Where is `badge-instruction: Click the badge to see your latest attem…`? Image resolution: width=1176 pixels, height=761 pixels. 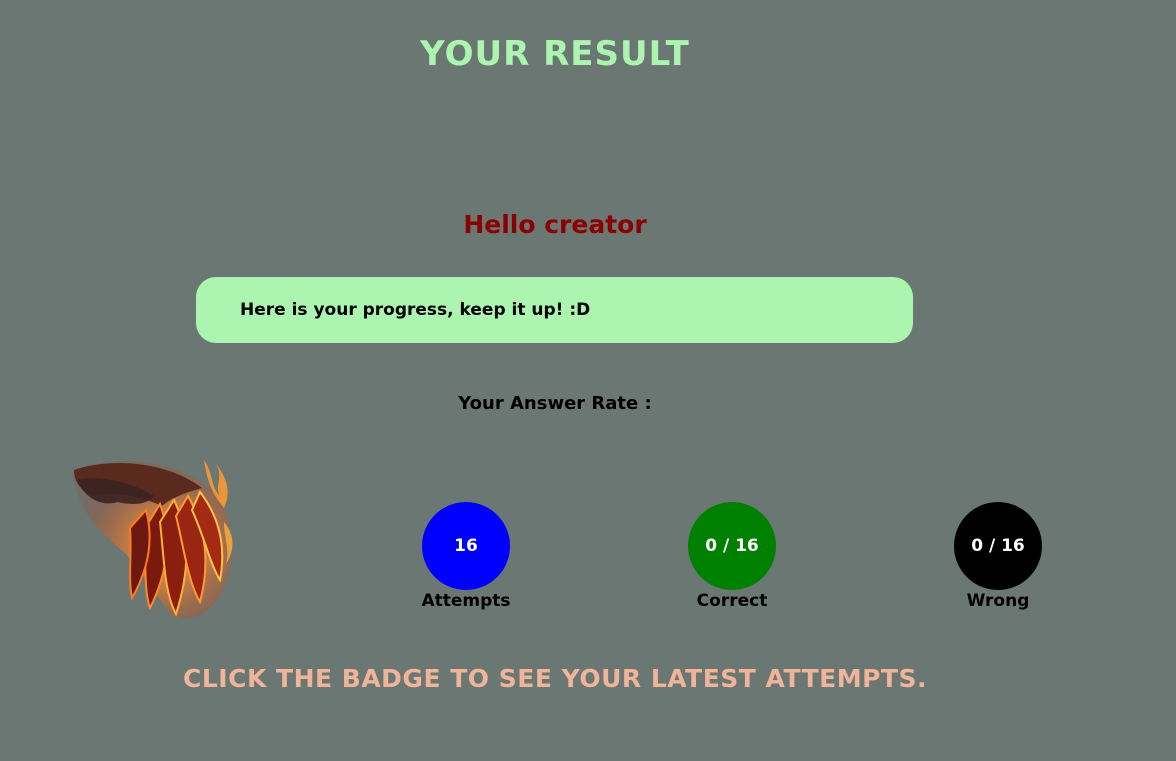 badge-instruction: Click the badge to see your latest attem… is located at coordinates (555, 678).